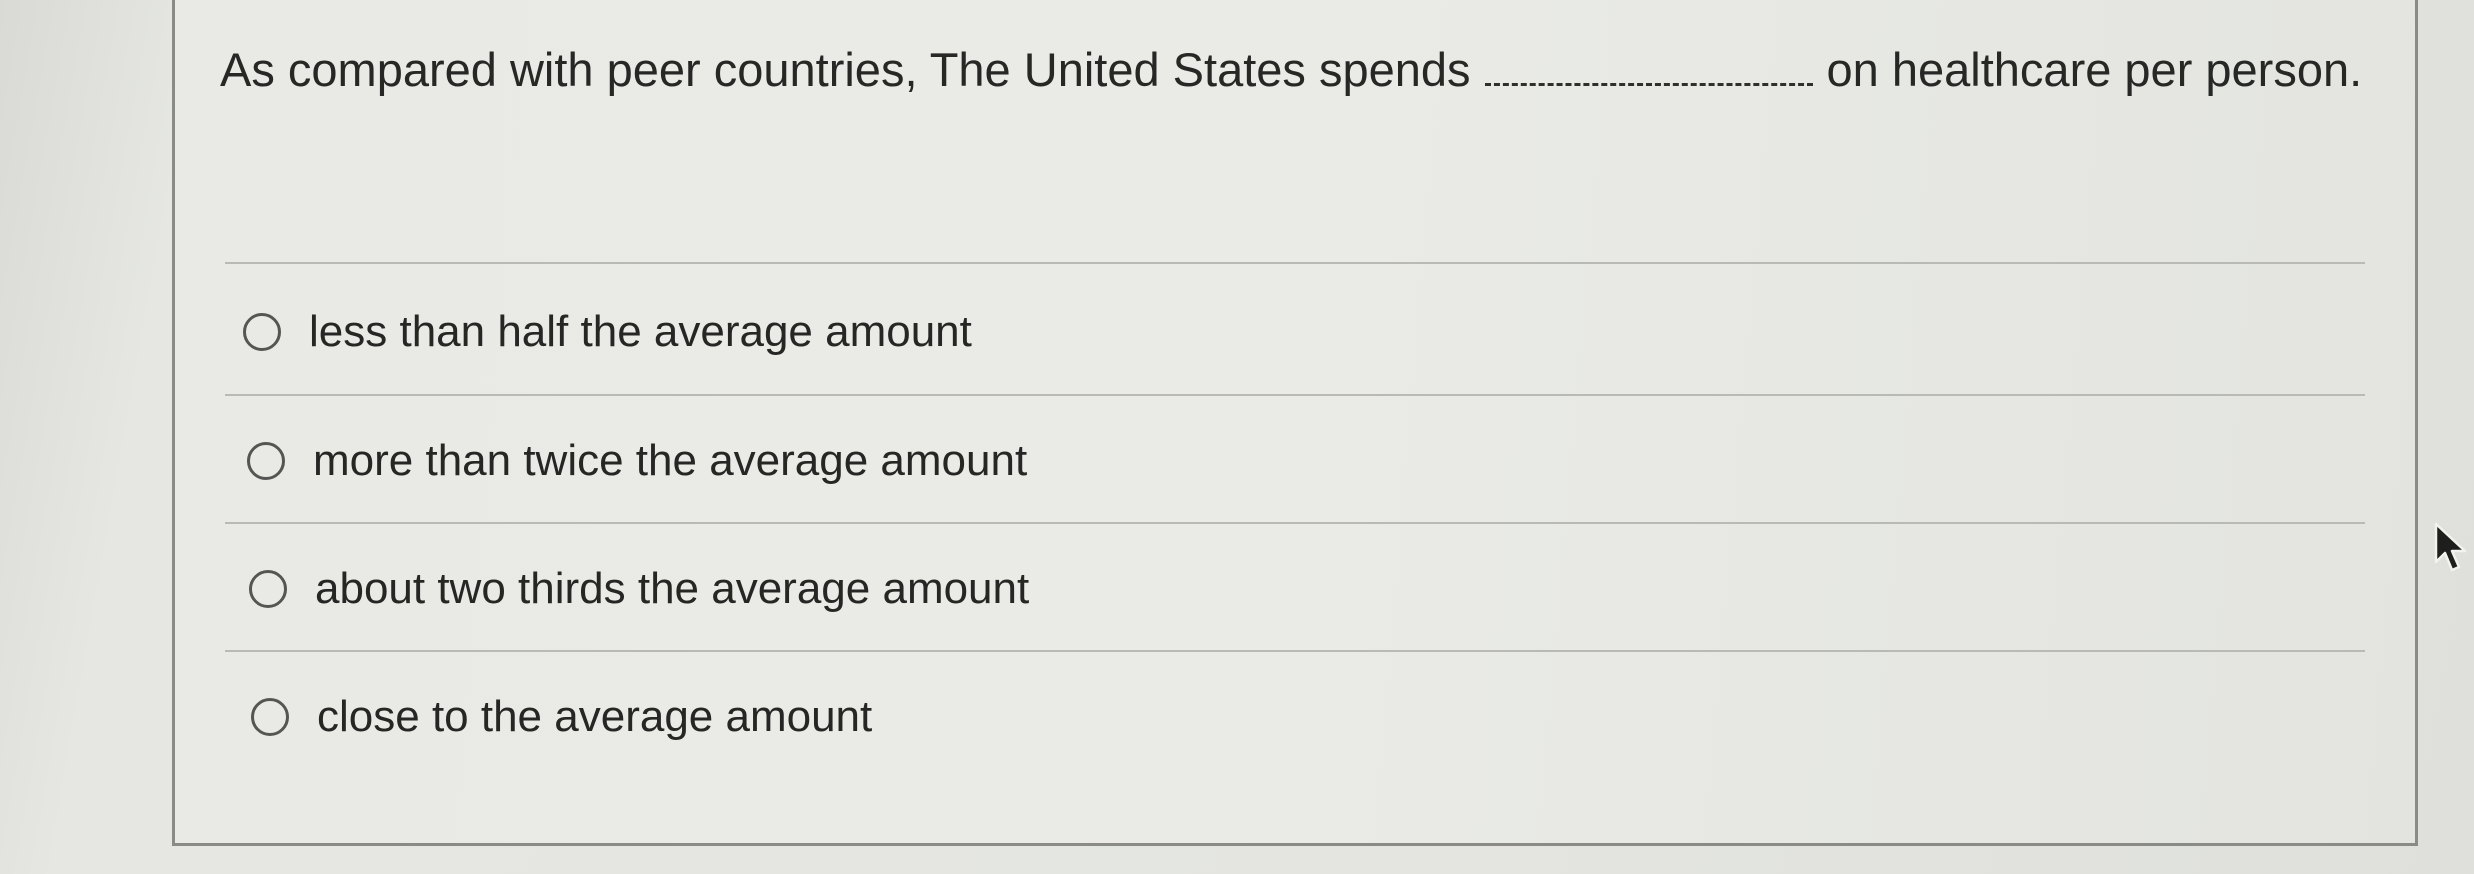 The width and height of the screenshot is (2474, 874). I want to click on answer-option-2: more than twice the average amount, so click(637, 461).